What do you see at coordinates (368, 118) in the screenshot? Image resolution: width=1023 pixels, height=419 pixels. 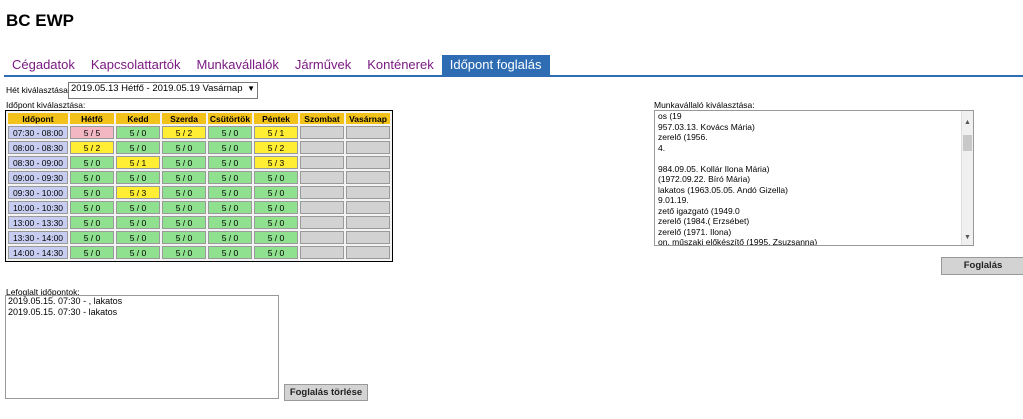 I see `grid-header-cell: Vasárnap` at bounding box center [368, 118].